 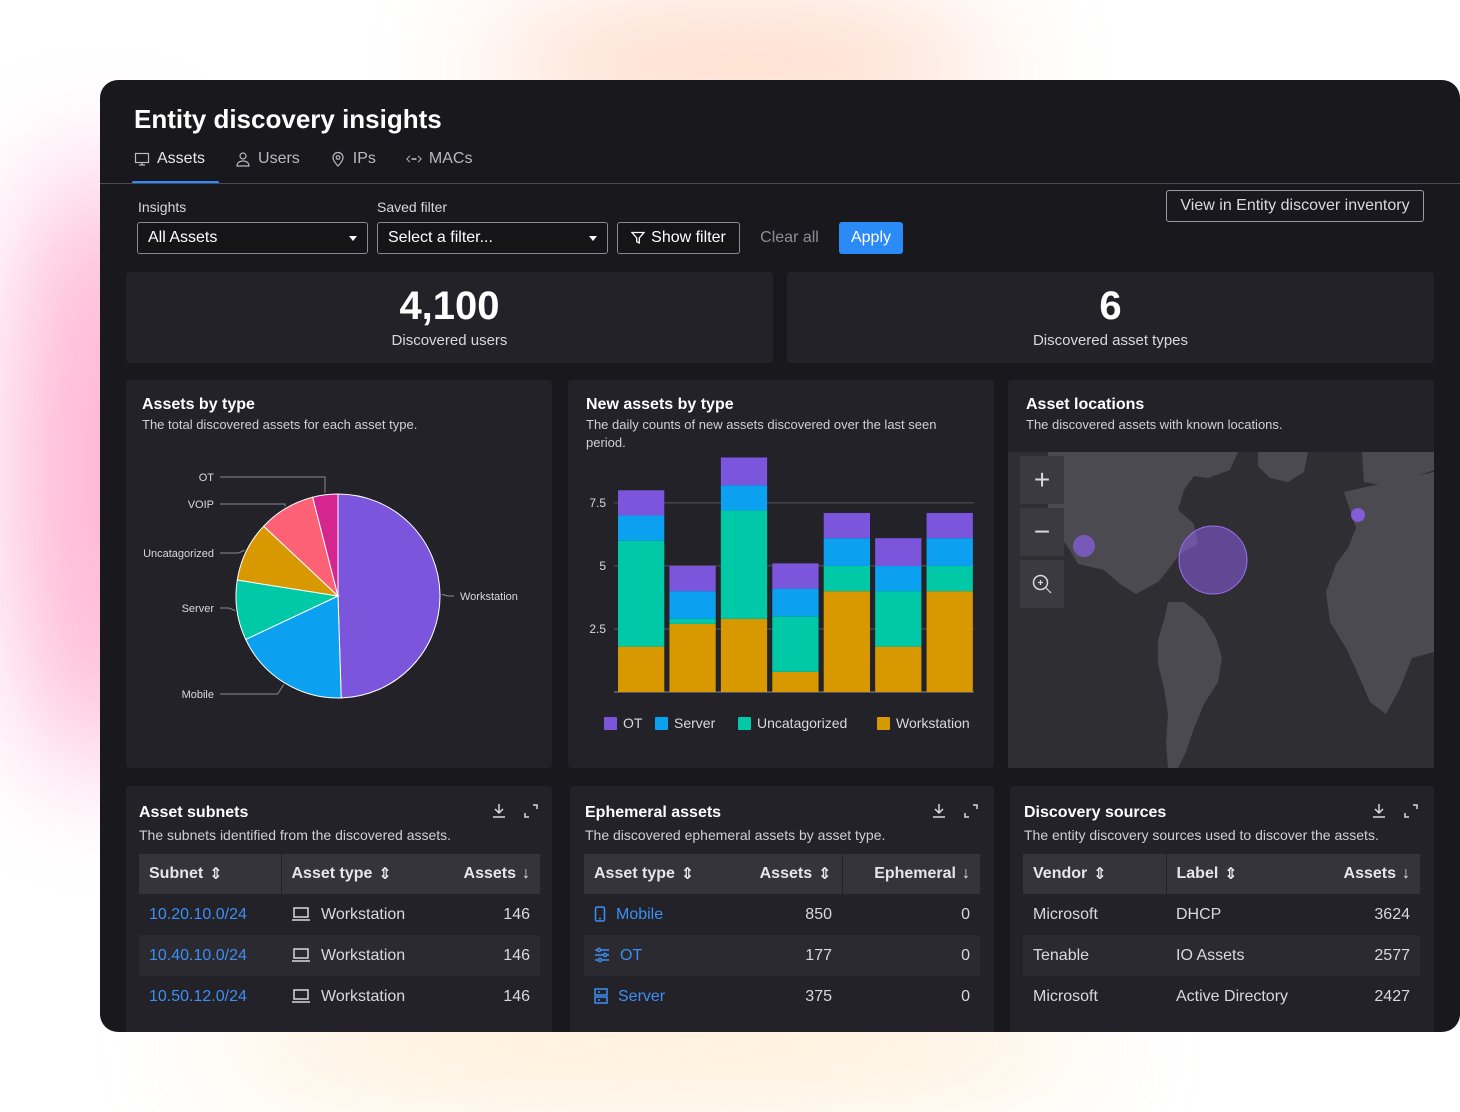 What do you see at coordinates (640, 914) in the screenshot?
I see `asset-type-label: Mobile` at bounding box center [640, 914].